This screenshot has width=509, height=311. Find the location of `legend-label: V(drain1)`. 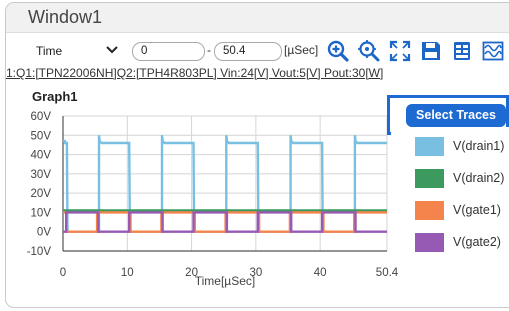

legend-label: V(drain1) is located at coordinates (479, 146).